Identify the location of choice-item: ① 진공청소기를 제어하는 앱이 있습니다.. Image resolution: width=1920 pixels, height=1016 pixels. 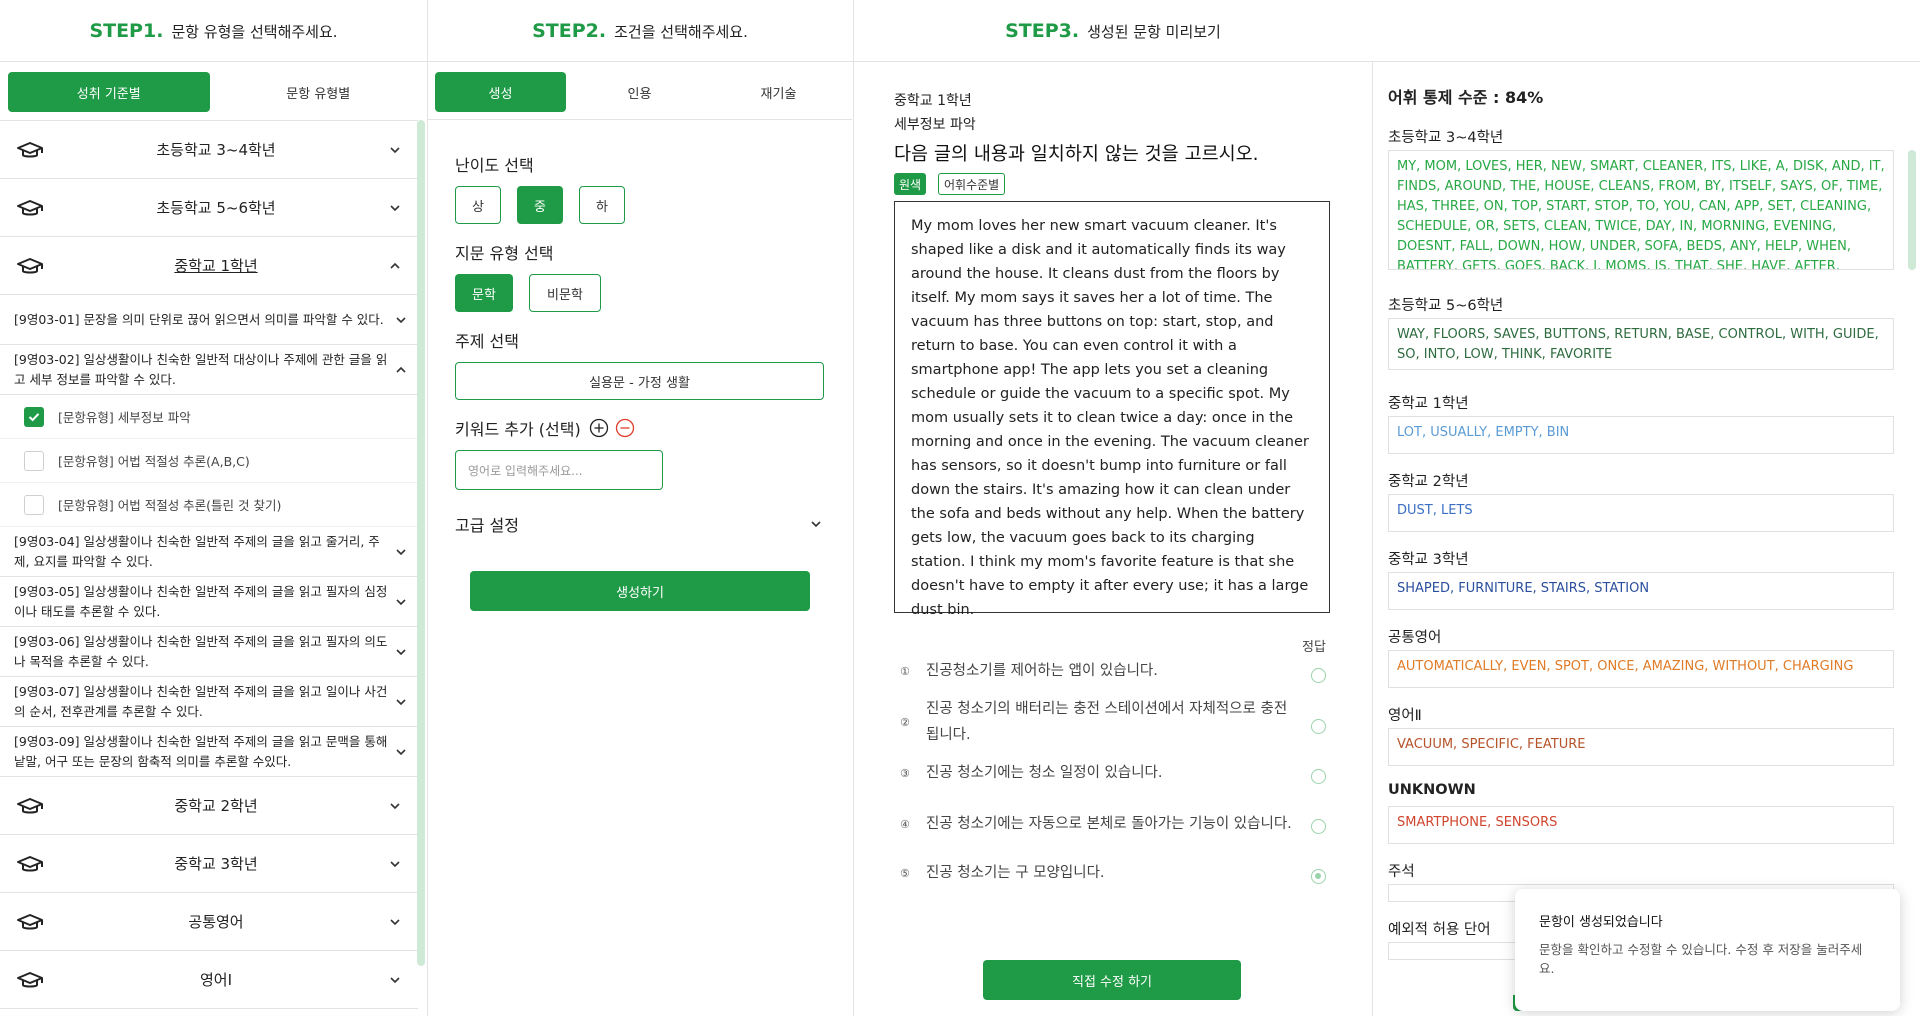
(1125, 671).